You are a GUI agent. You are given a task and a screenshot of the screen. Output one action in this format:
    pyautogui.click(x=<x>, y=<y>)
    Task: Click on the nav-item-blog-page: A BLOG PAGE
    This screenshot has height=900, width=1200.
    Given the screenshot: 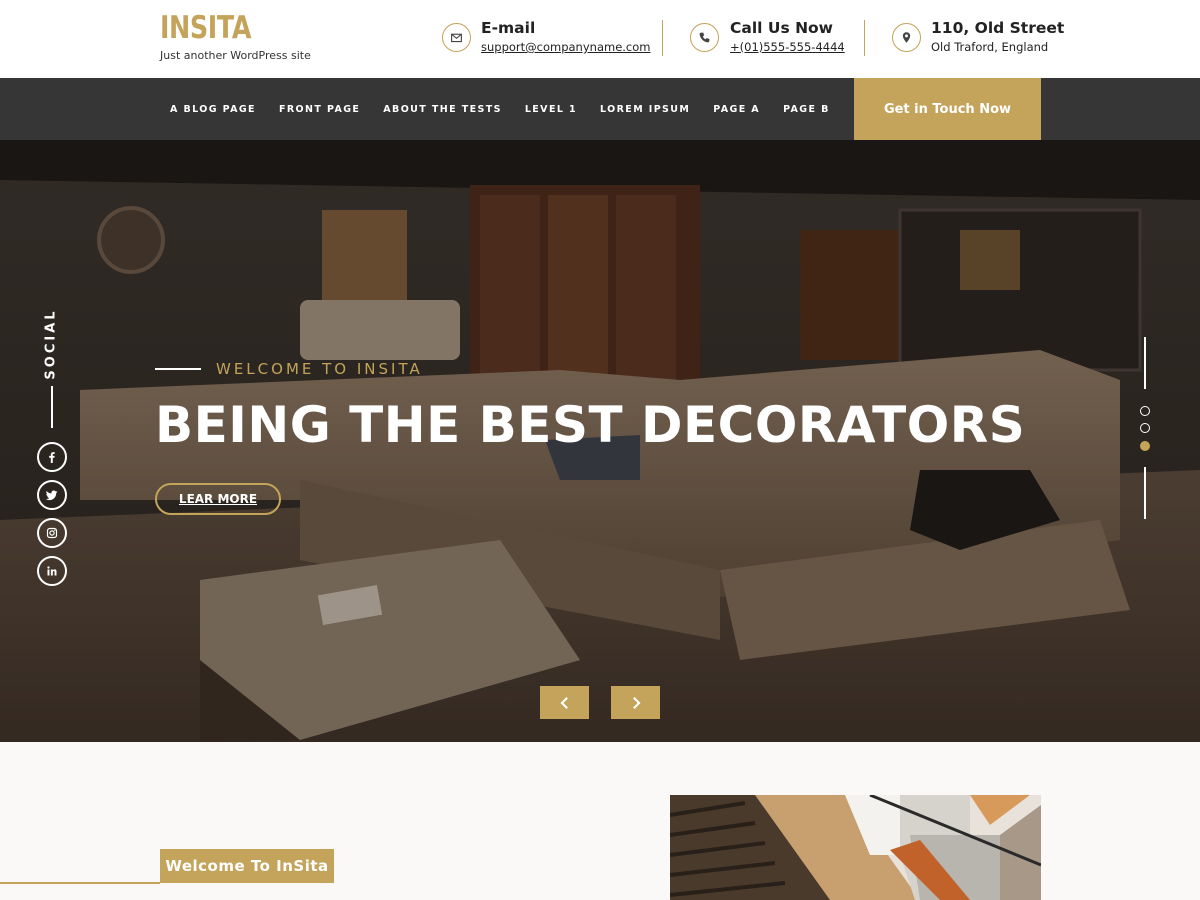 What is the action you would take?
    pyautogui.click(x=213, y=109)
    